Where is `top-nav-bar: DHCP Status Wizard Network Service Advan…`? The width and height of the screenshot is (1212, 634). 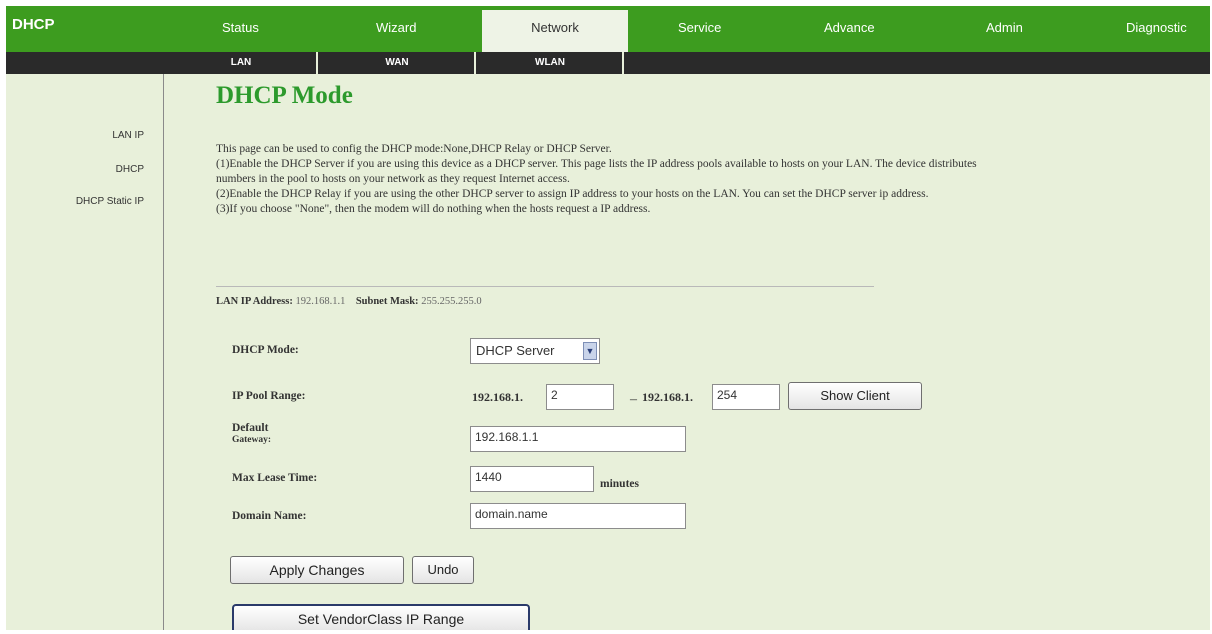 top-nav-bar: DHCP Status Wizard Network Service Advan… is located at coordinates (608, 29).